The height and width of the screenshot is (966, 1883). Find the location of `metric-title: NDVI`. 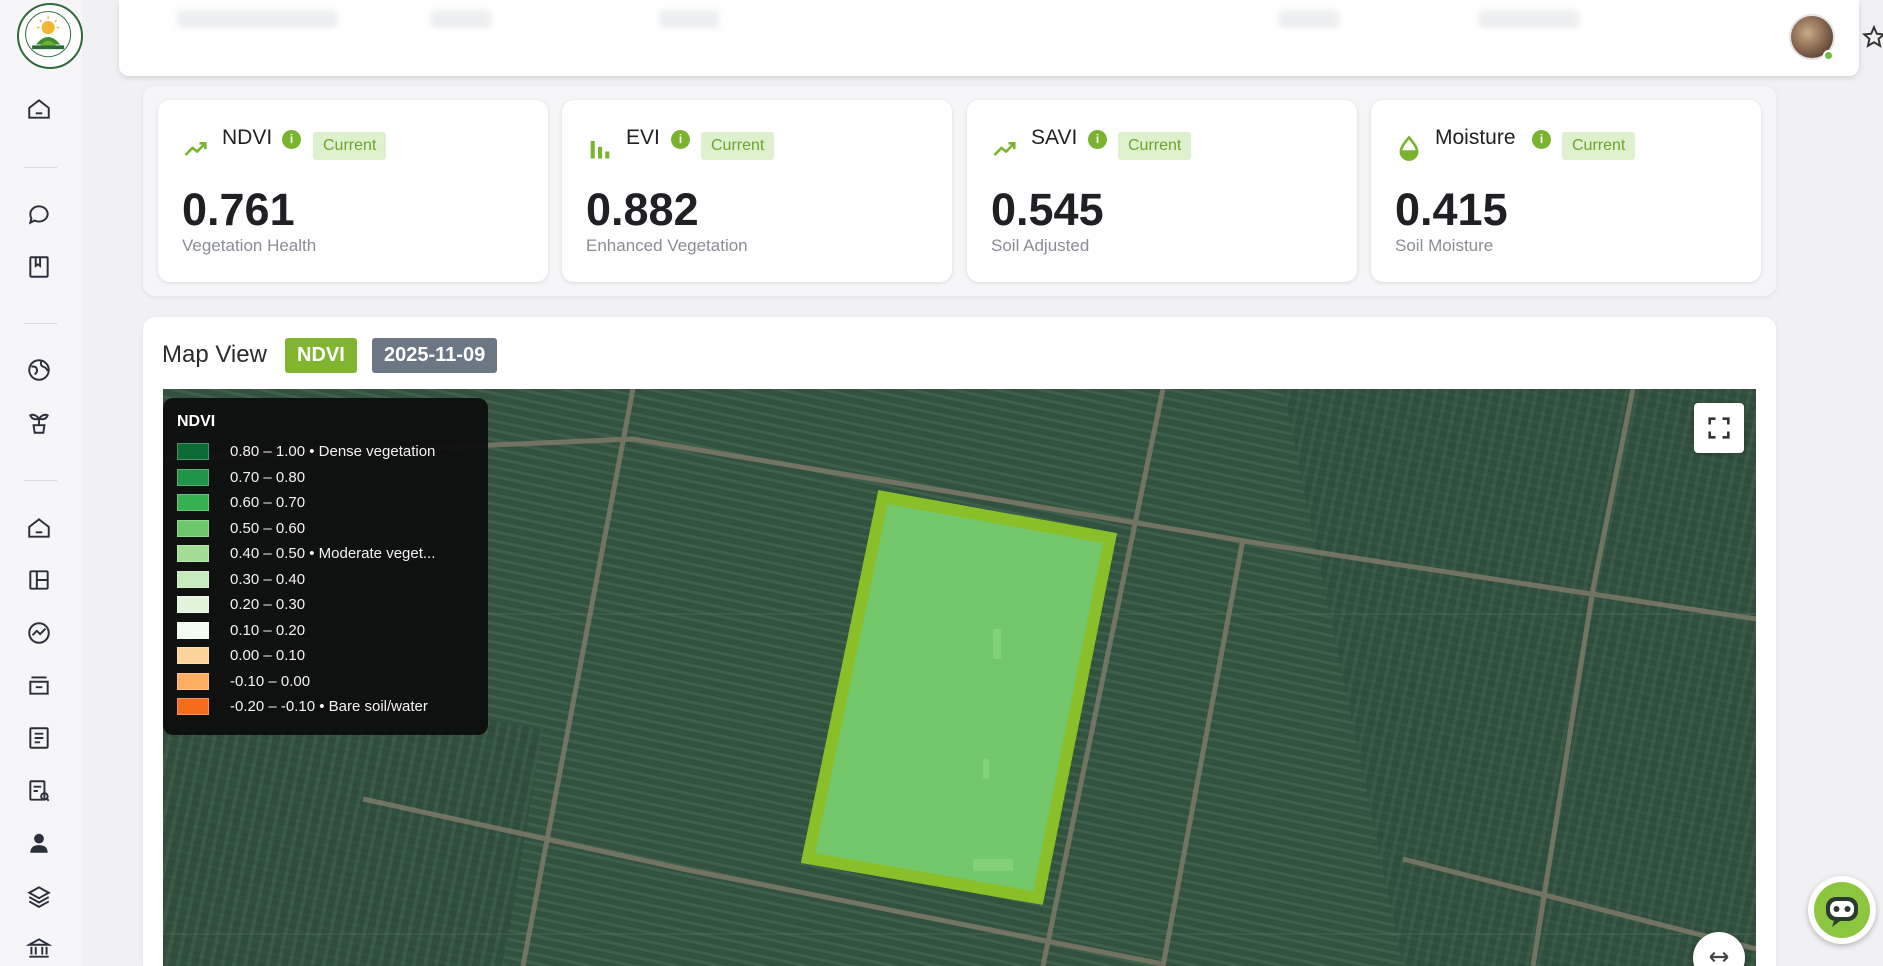

metric-title: NDVI is located at coordinates (247, 137).